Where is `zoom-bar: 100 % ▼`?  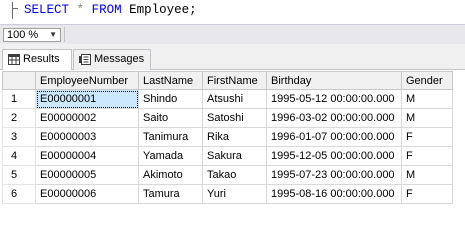
zoom-bar: 100 % ▼ is located at coordinates (232, 34).